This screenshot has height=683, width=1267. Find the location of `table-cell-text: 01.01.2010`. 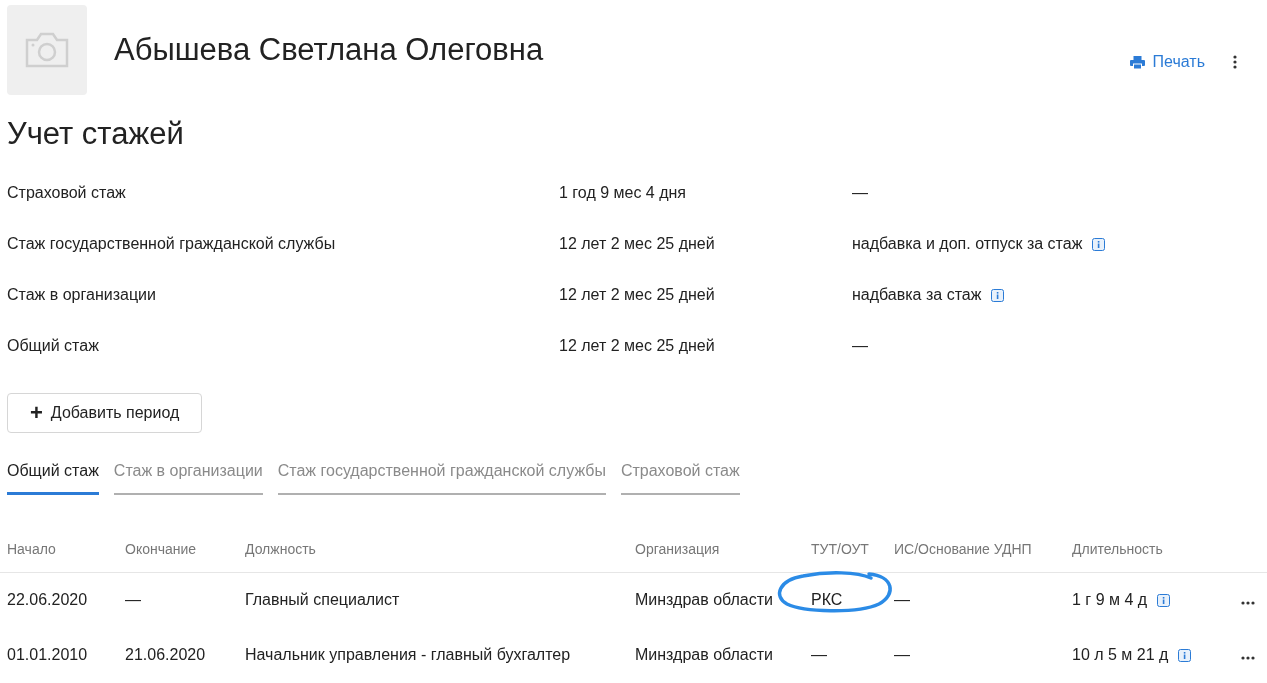

table-cell-text: 01.01.2010 is located at coordinates (47, 655).